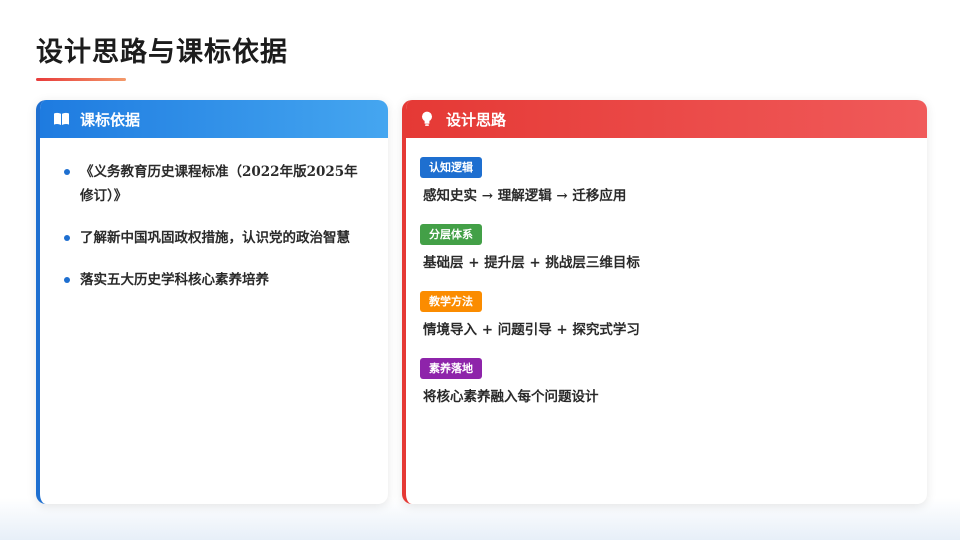  Describe the element at coordinates (673, 381) in the screenshot. I see `design-item-literacy: 素养落地 将核心素养融入每个问题设计` at that location.